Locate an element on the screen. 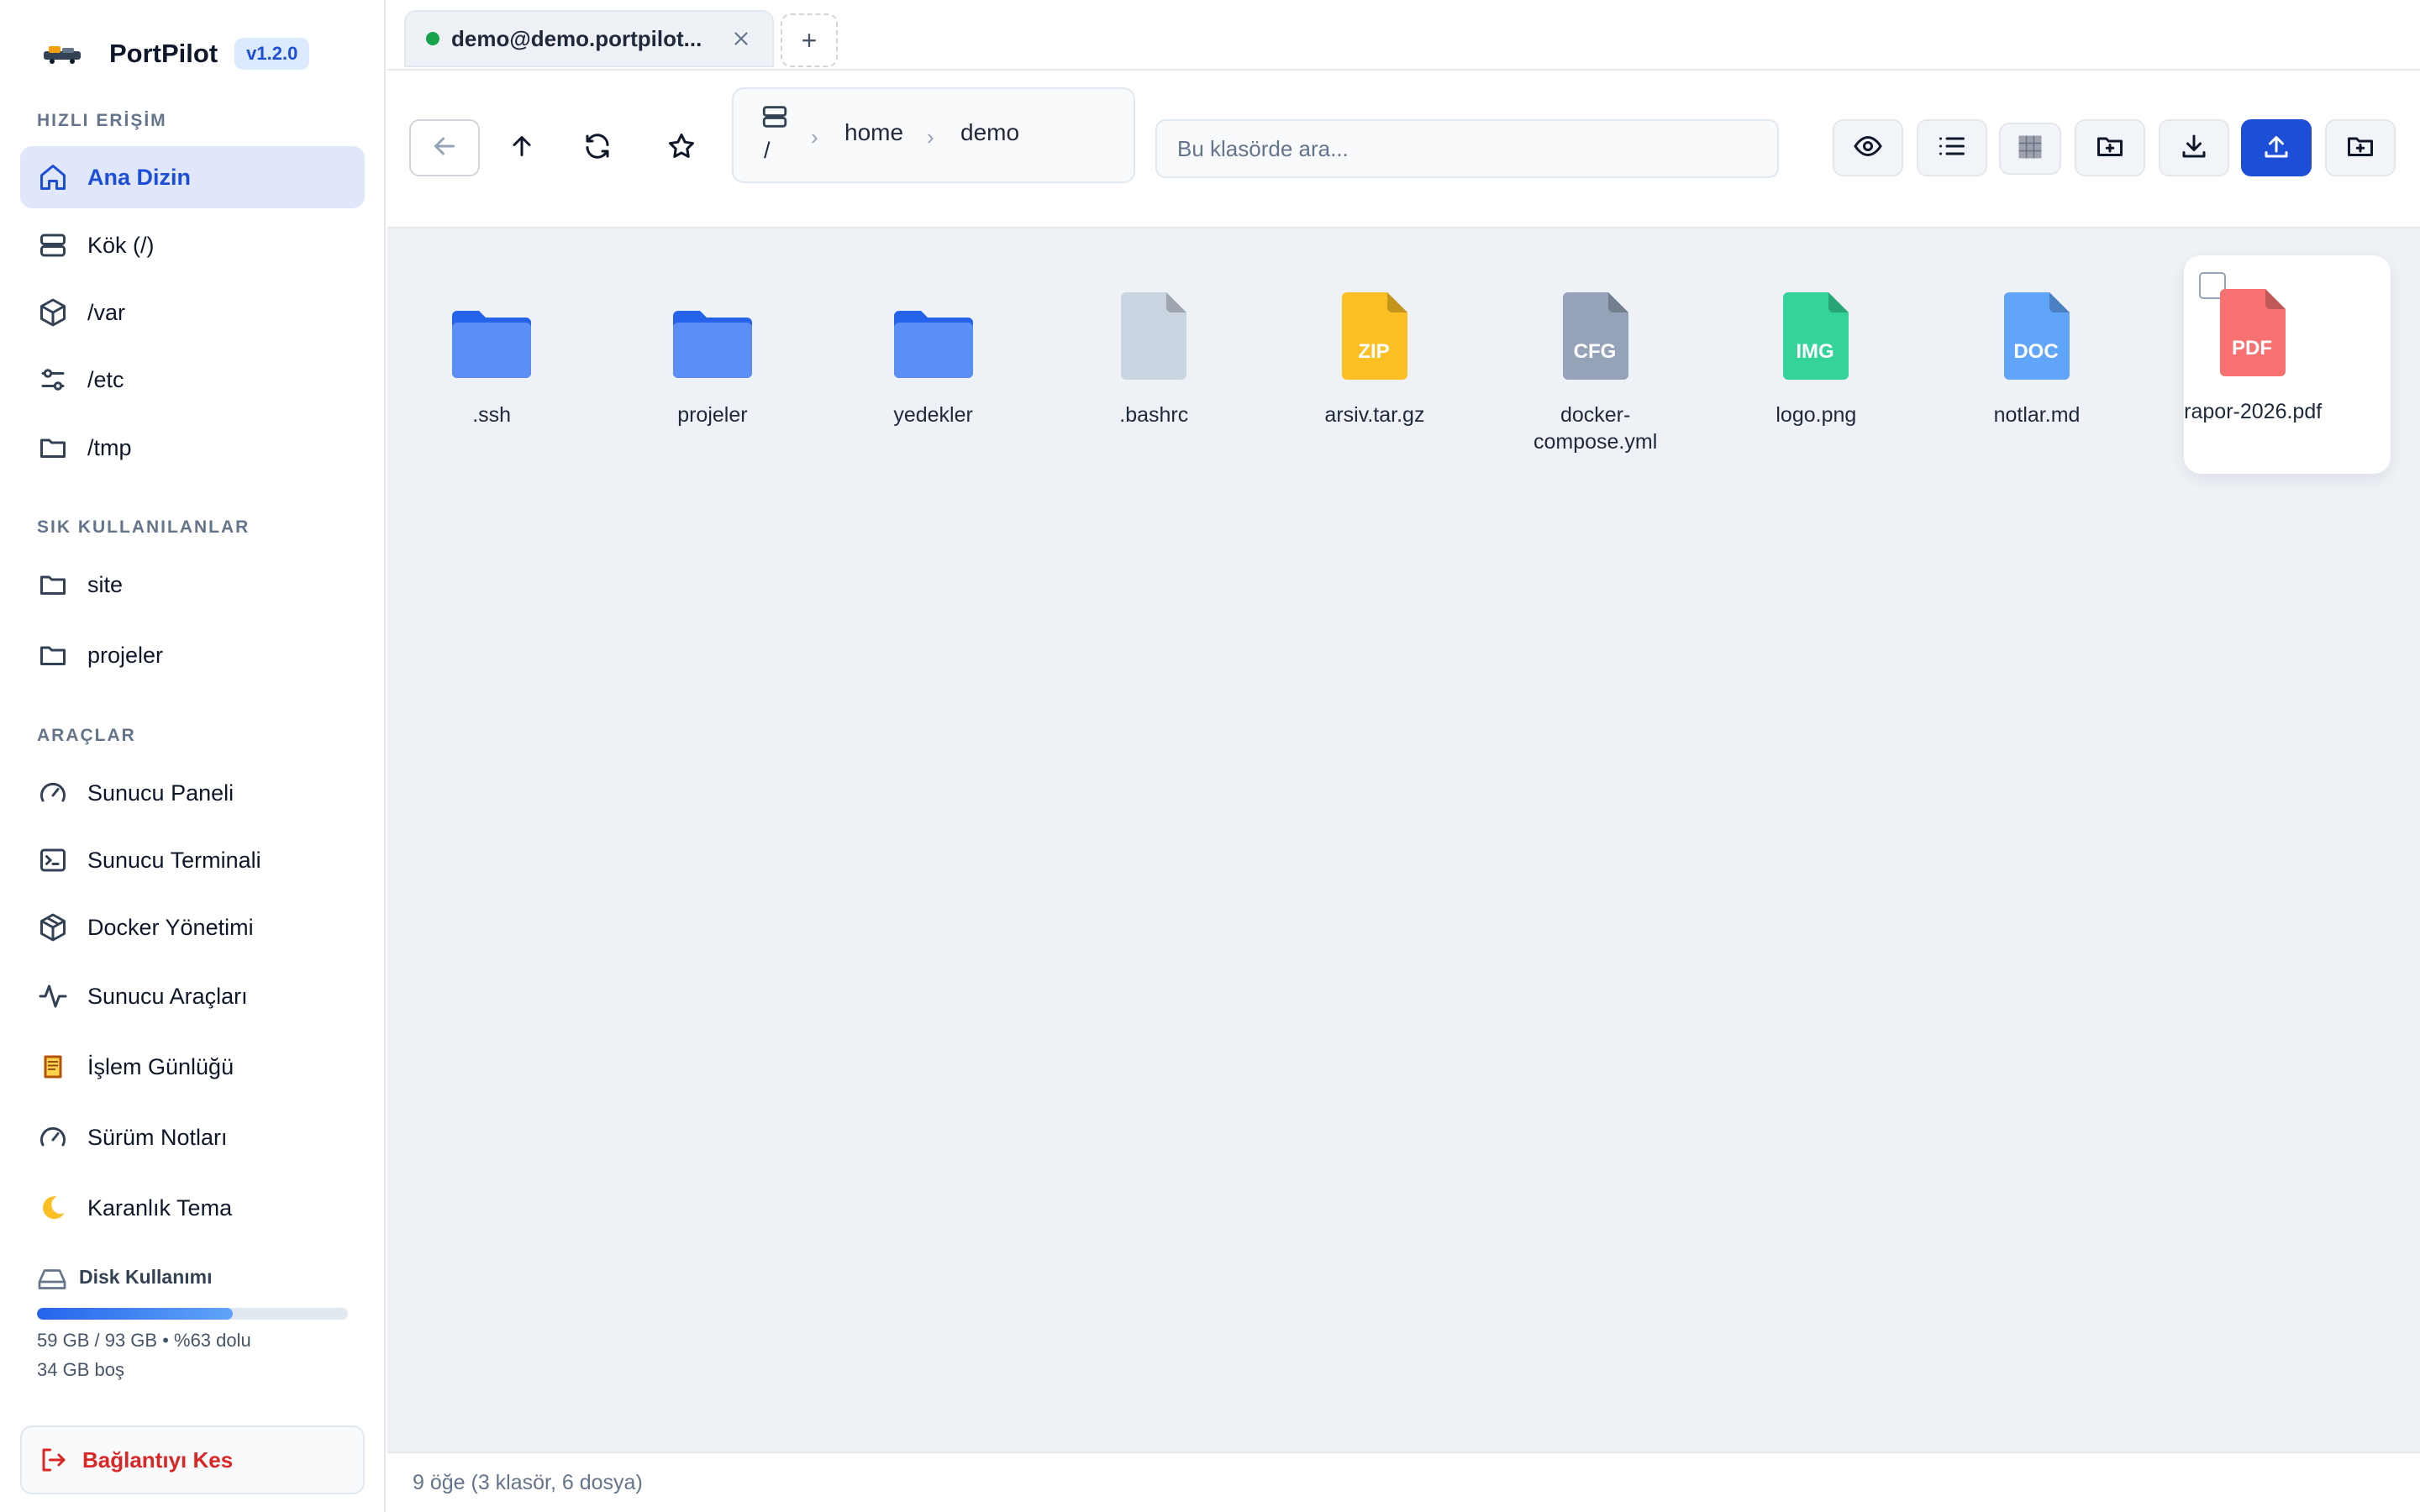 This screenshot has width=2420, height=1512. breadcrumb-root is located at coordinates (777, 118).